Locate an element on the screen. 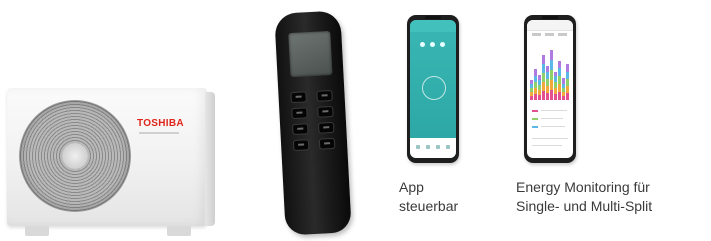 This screenshot has height=241, width=711. fan-grille-icon is located at coordinates (75, 156).